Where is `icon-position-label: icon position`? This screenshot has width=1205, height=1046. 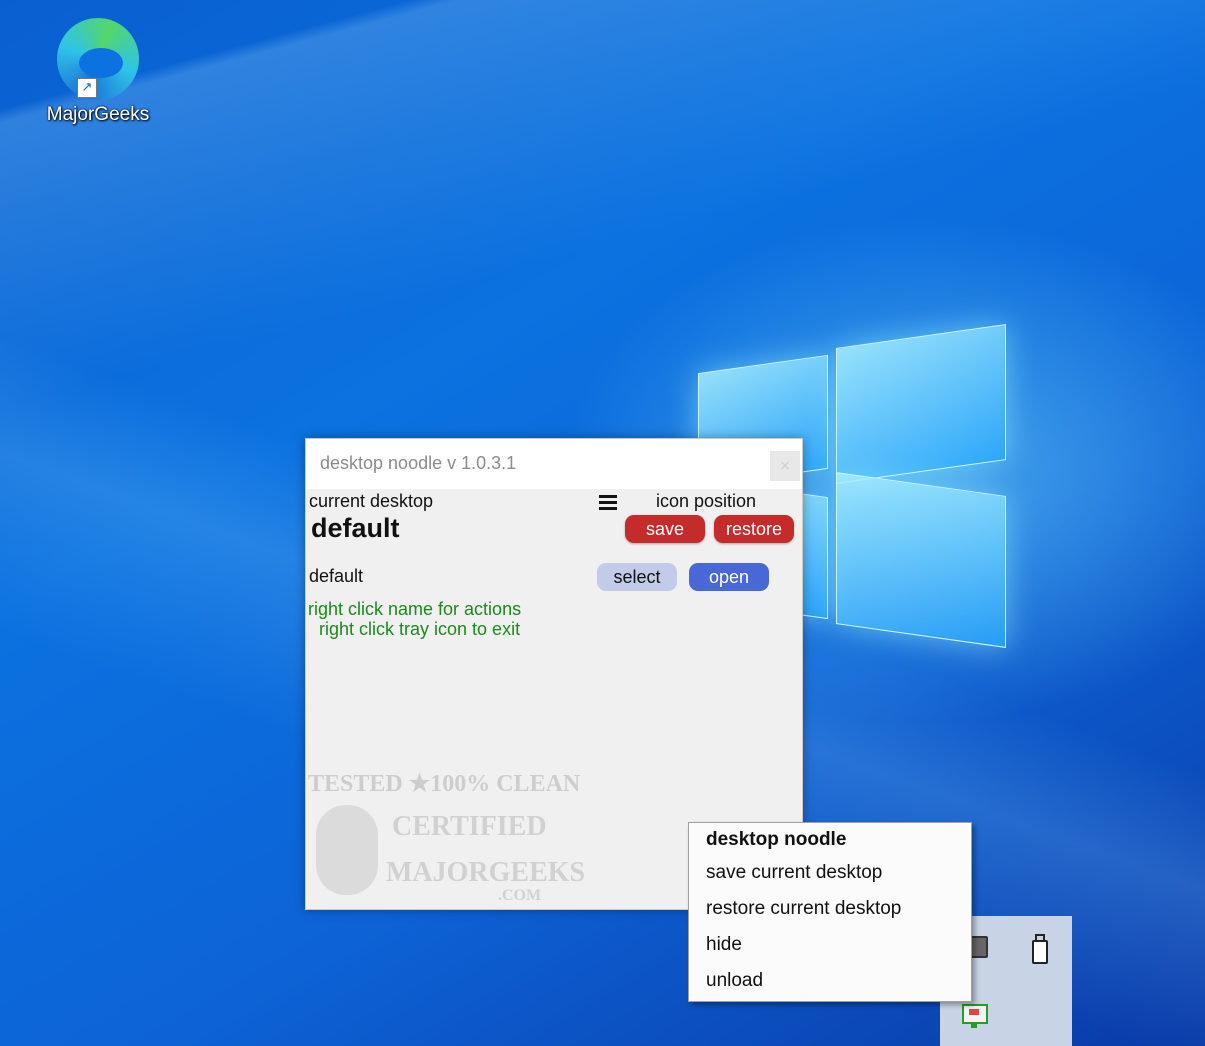
icon-position-label: icon position is located at coordinates (706, 501).